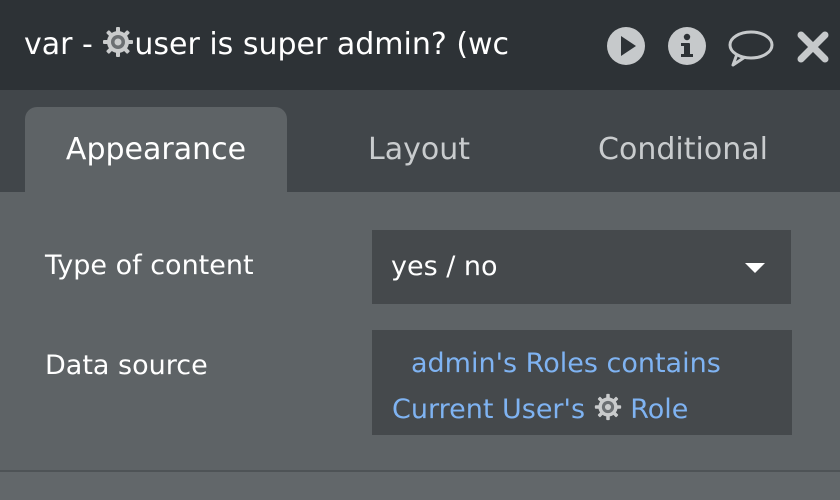 The image size is (840, 500). What do you see at coordinates (655, 409) in the screenshot?
I see `expression-role: Role` at bounding box center [655, 409].